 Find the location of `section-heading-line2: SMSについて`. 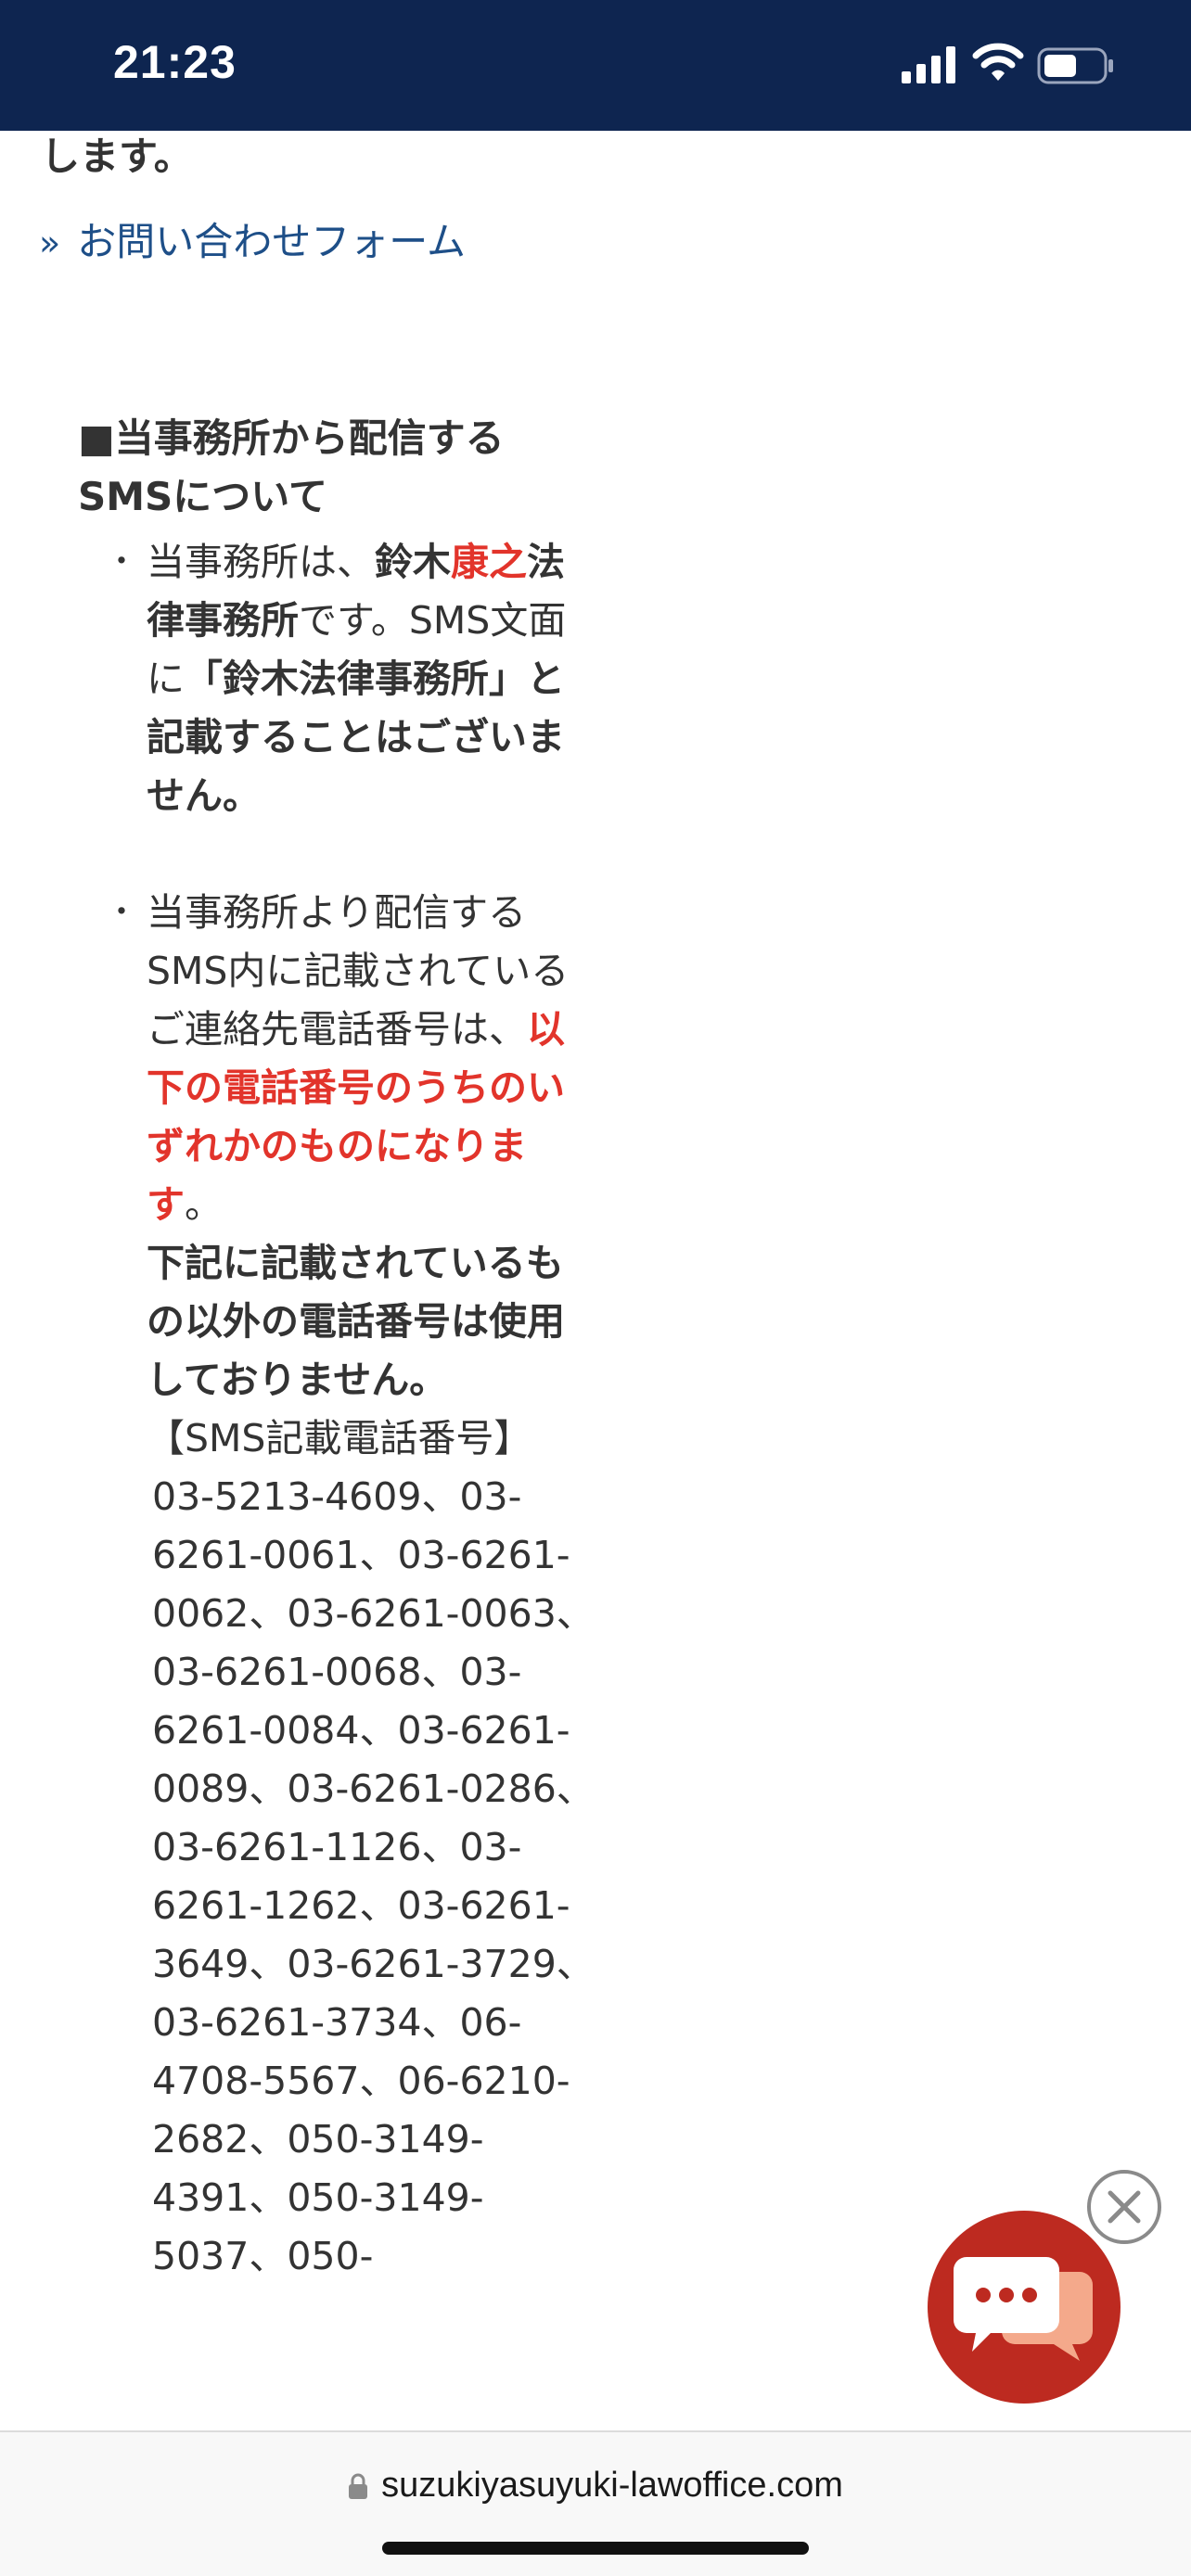

section-heading-line2: SMSについて is located at coordinates (203, 496).